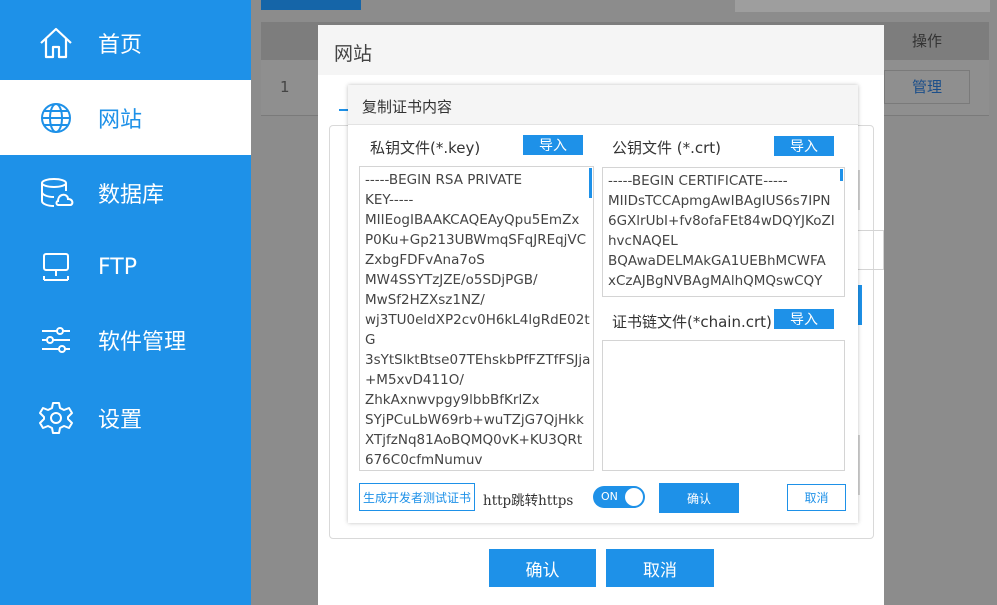 This screenshot has height=605, width=997. I want to click on home-icon, so click(56, 43).